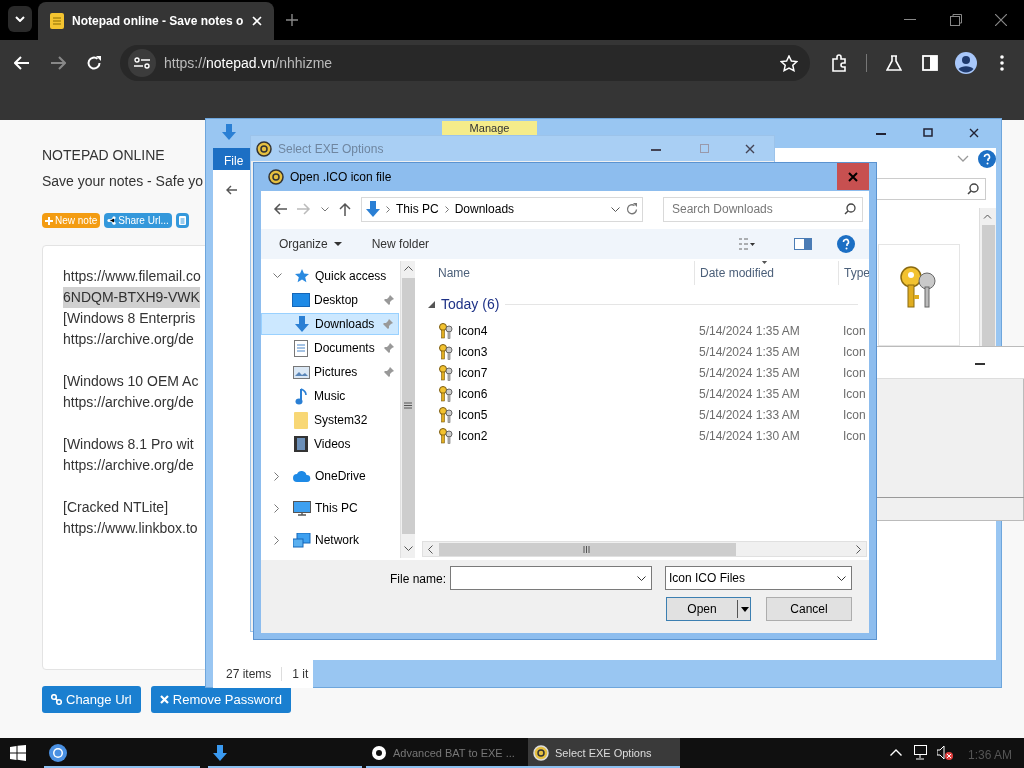  I want to click on chevron-up-icon, so click(896, 752).